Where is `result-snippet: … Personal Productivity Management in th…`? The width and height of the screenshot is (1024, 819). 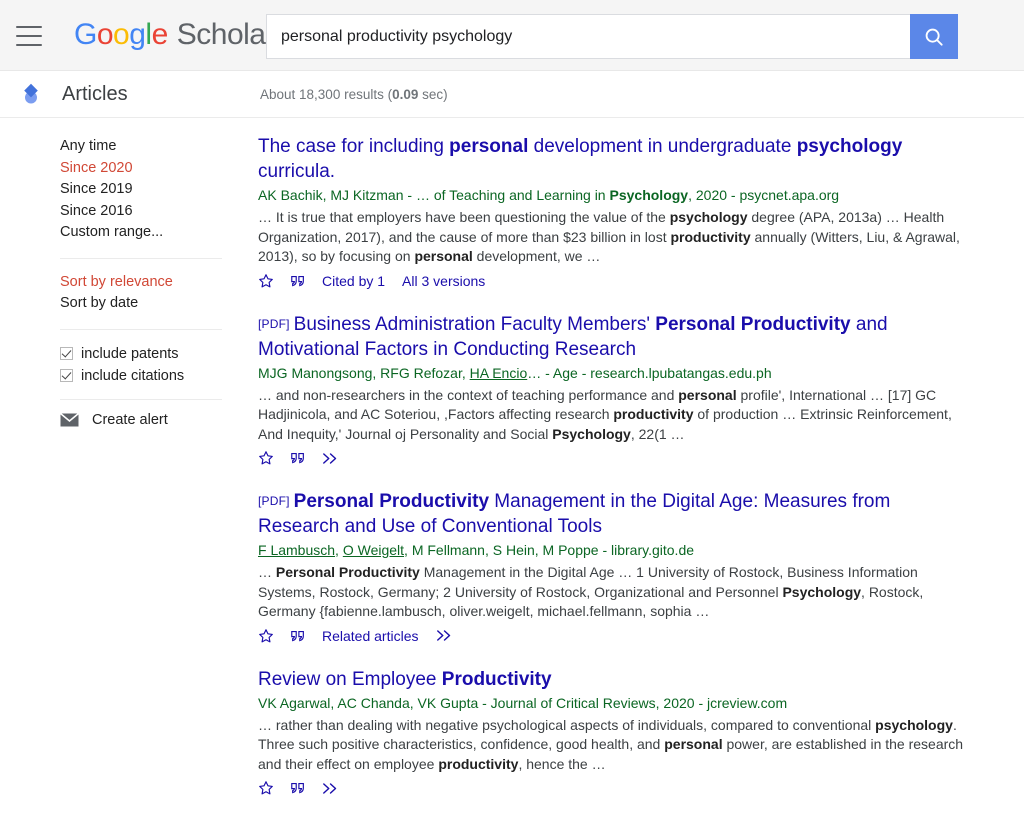 result-snippet: … Personal Productivity Management in th… is located at coordinates (591, 591).